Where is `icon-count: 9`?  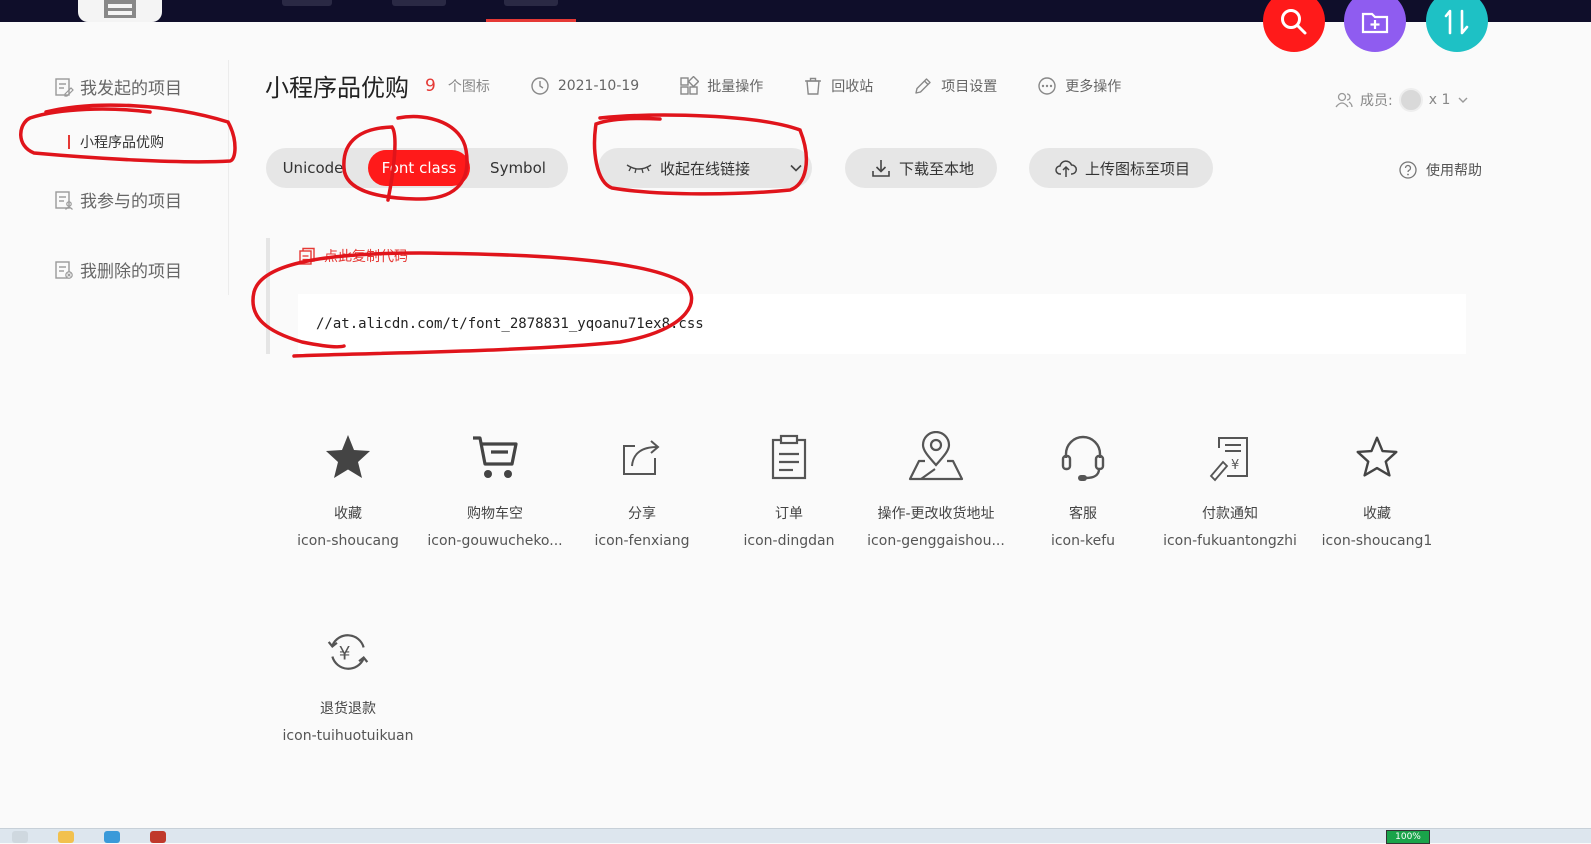
icon-count: 9 is located at coordinates (430, 85).